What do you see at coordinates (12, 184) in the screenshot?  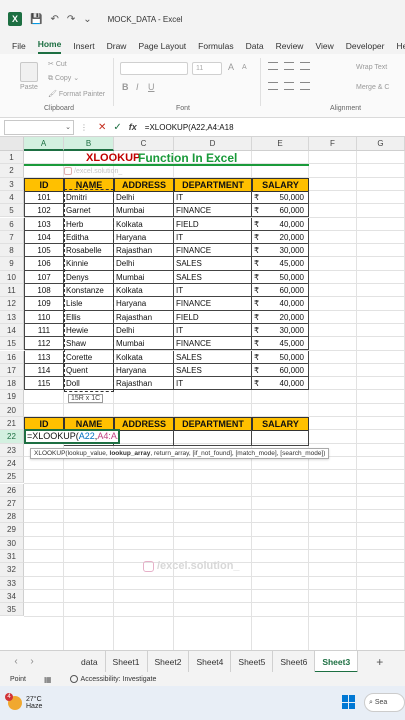 I see `row-header: 3` at bounding box center [12, 184].